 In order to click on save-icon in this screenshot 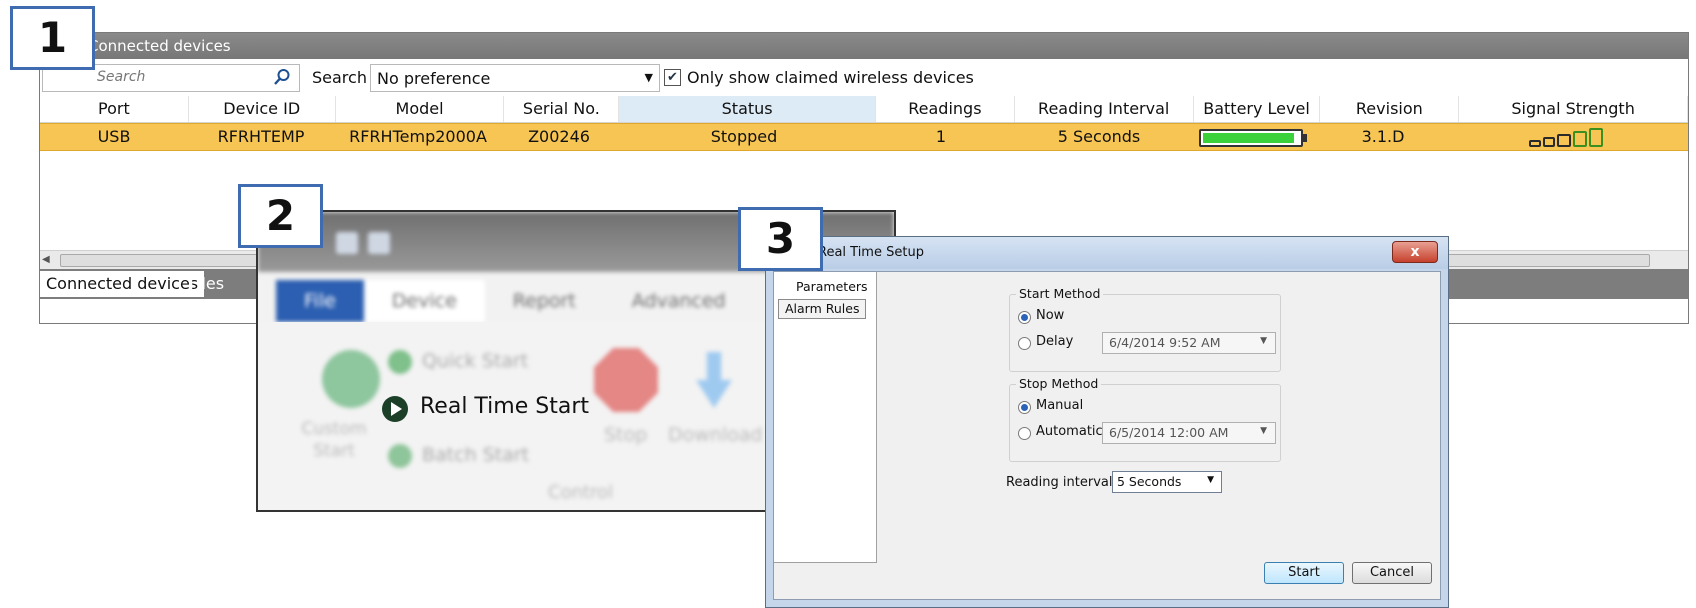, I will do `click(347, 243)`.